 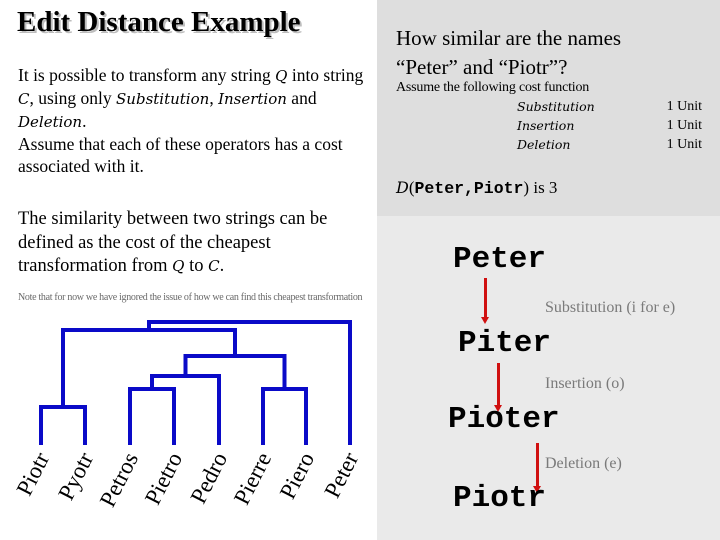 What do you see at coordinates (402, 187) in the screenshot?
I see `distance-function: D` at bounding box center [402, 187].